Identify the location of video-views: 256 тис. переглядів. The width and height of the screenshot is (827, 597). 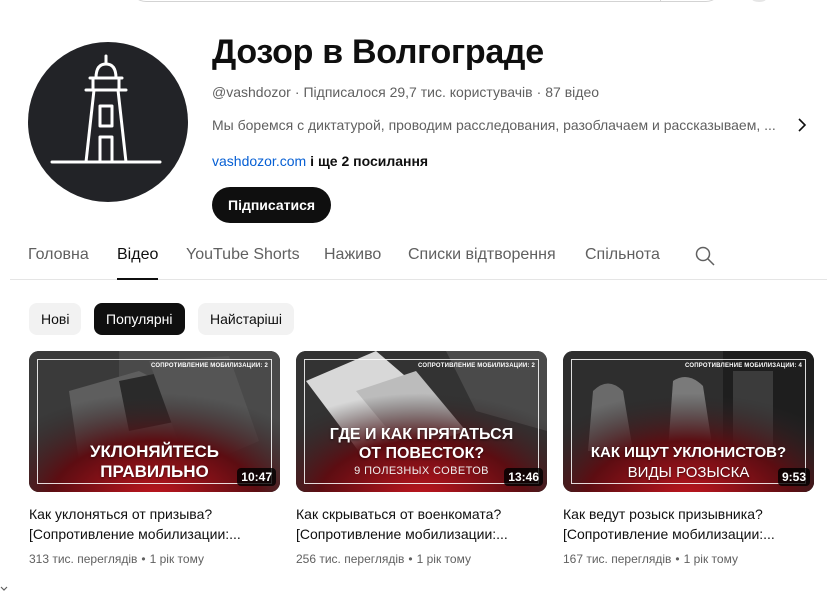
(350, 559).